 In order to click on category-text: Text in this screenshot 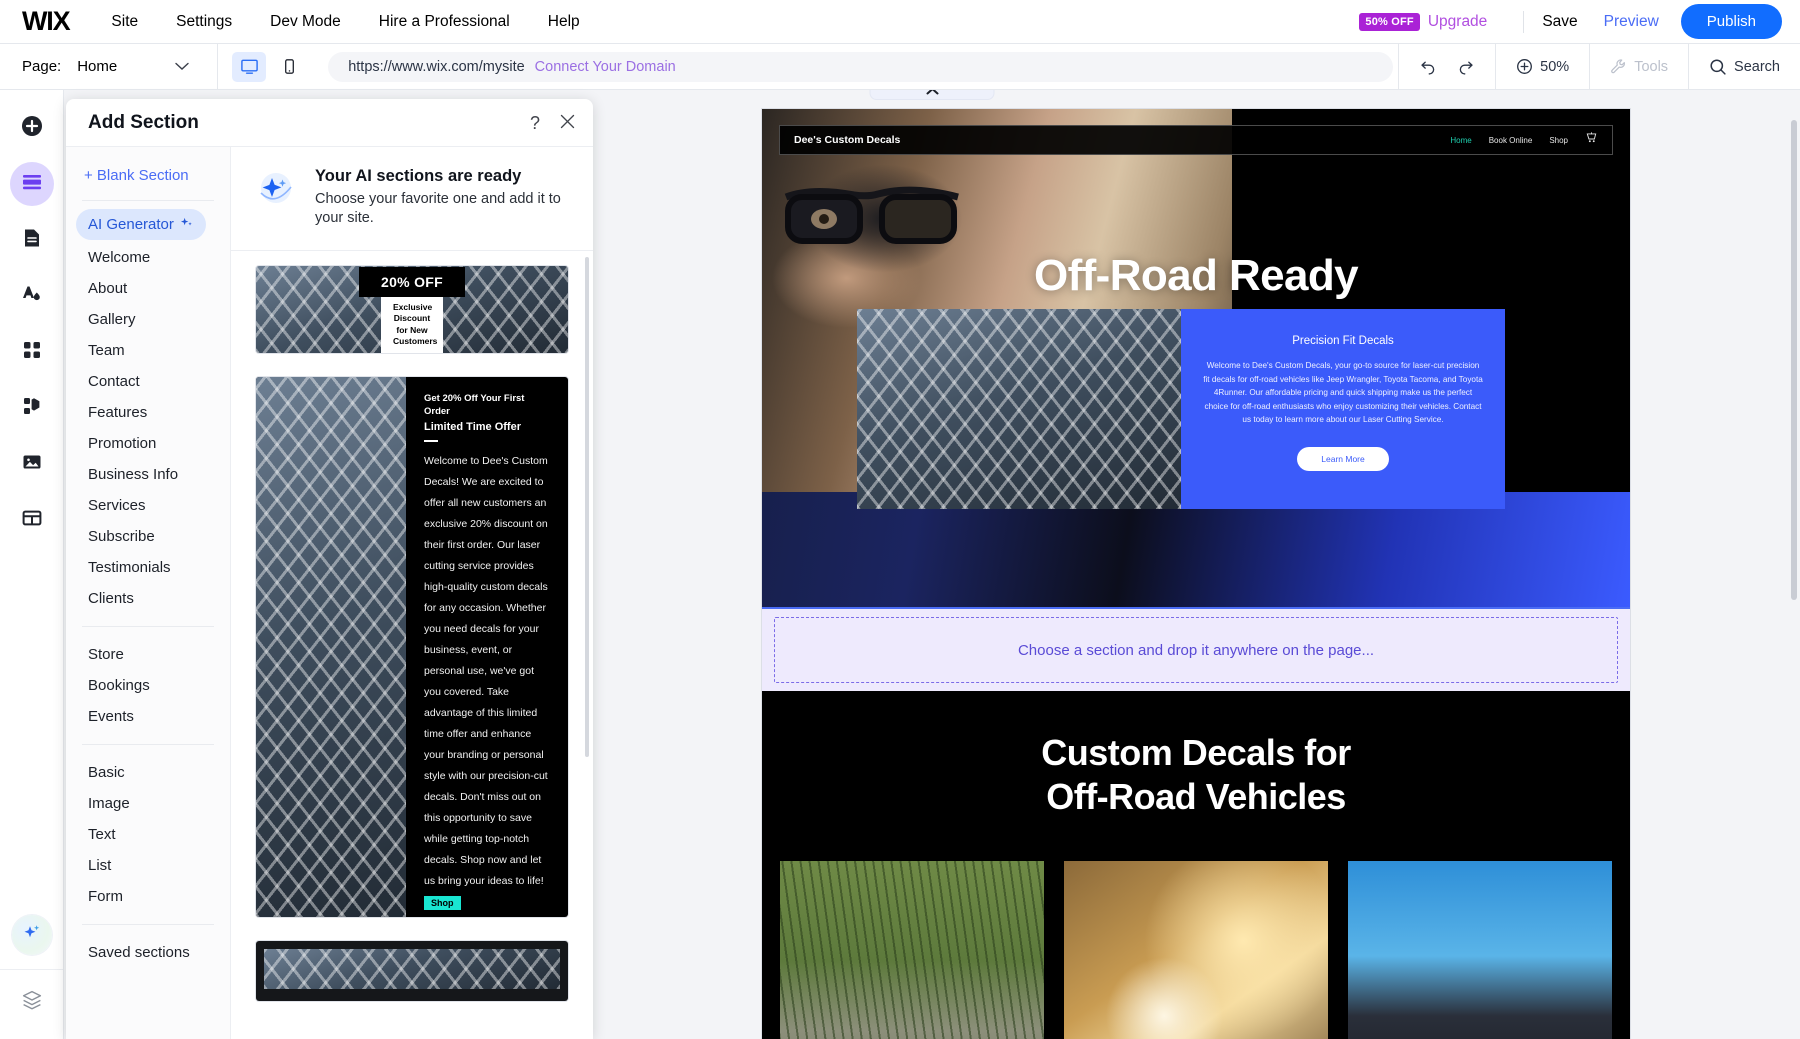, I will do `click(148, 834)`.